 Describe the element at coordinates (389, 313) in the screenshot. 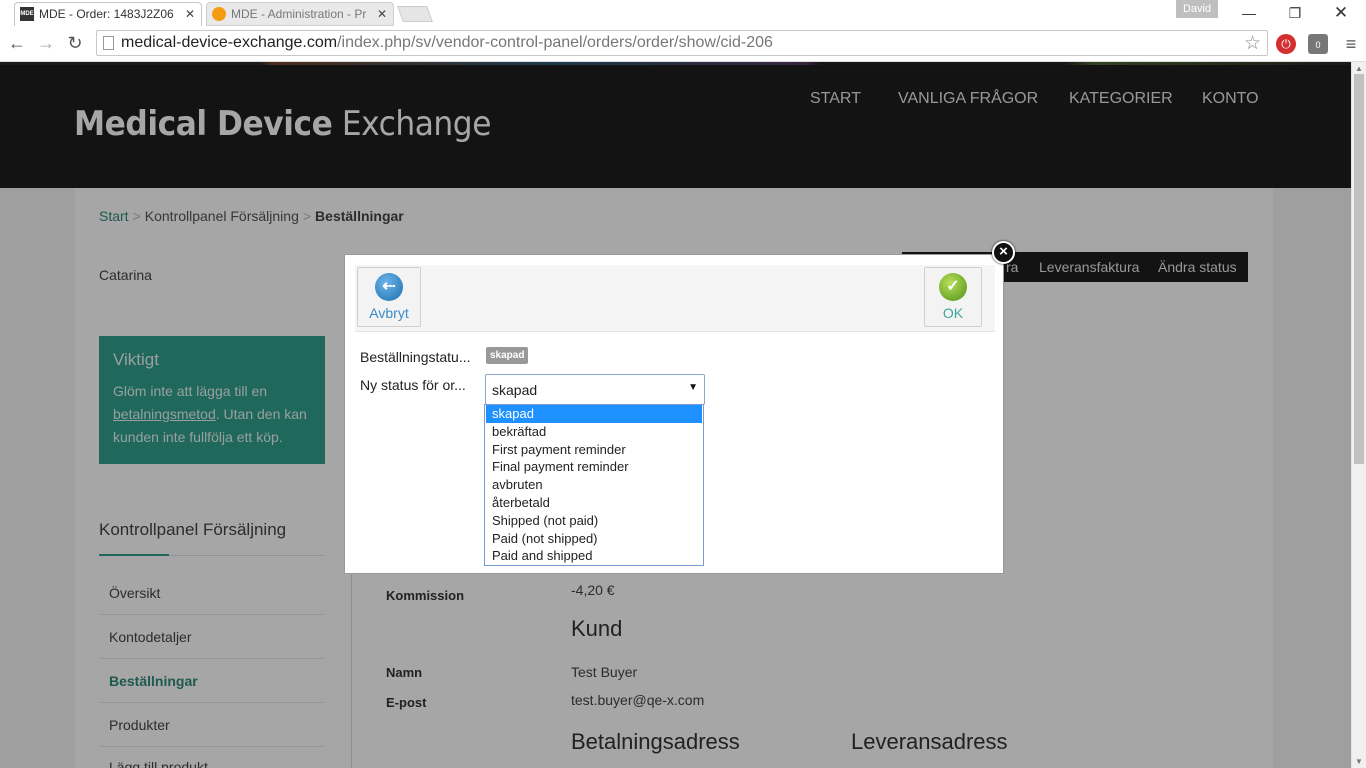

I see `cancel-label: Avbryt` at that location.